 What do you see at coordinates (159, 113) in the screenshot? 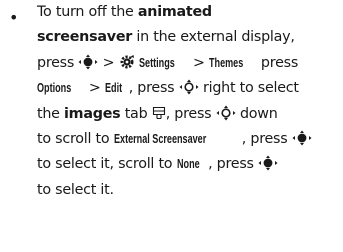
I see `tab-icon` at bounding box center [159, 113].